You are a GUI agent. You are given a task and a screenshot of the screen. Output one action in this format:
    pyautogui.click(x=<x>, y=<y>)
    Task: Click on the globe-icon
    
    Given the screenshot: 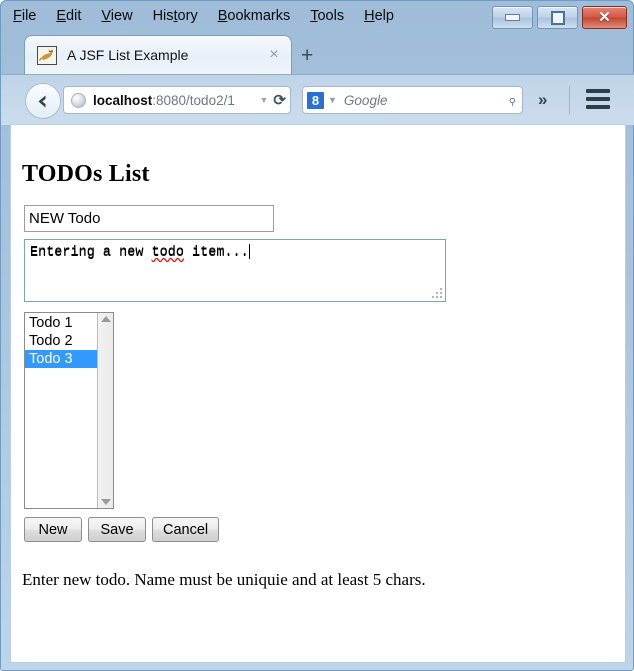 What is the action you would take?
    pyautogui.click(x=78, y=100)
    